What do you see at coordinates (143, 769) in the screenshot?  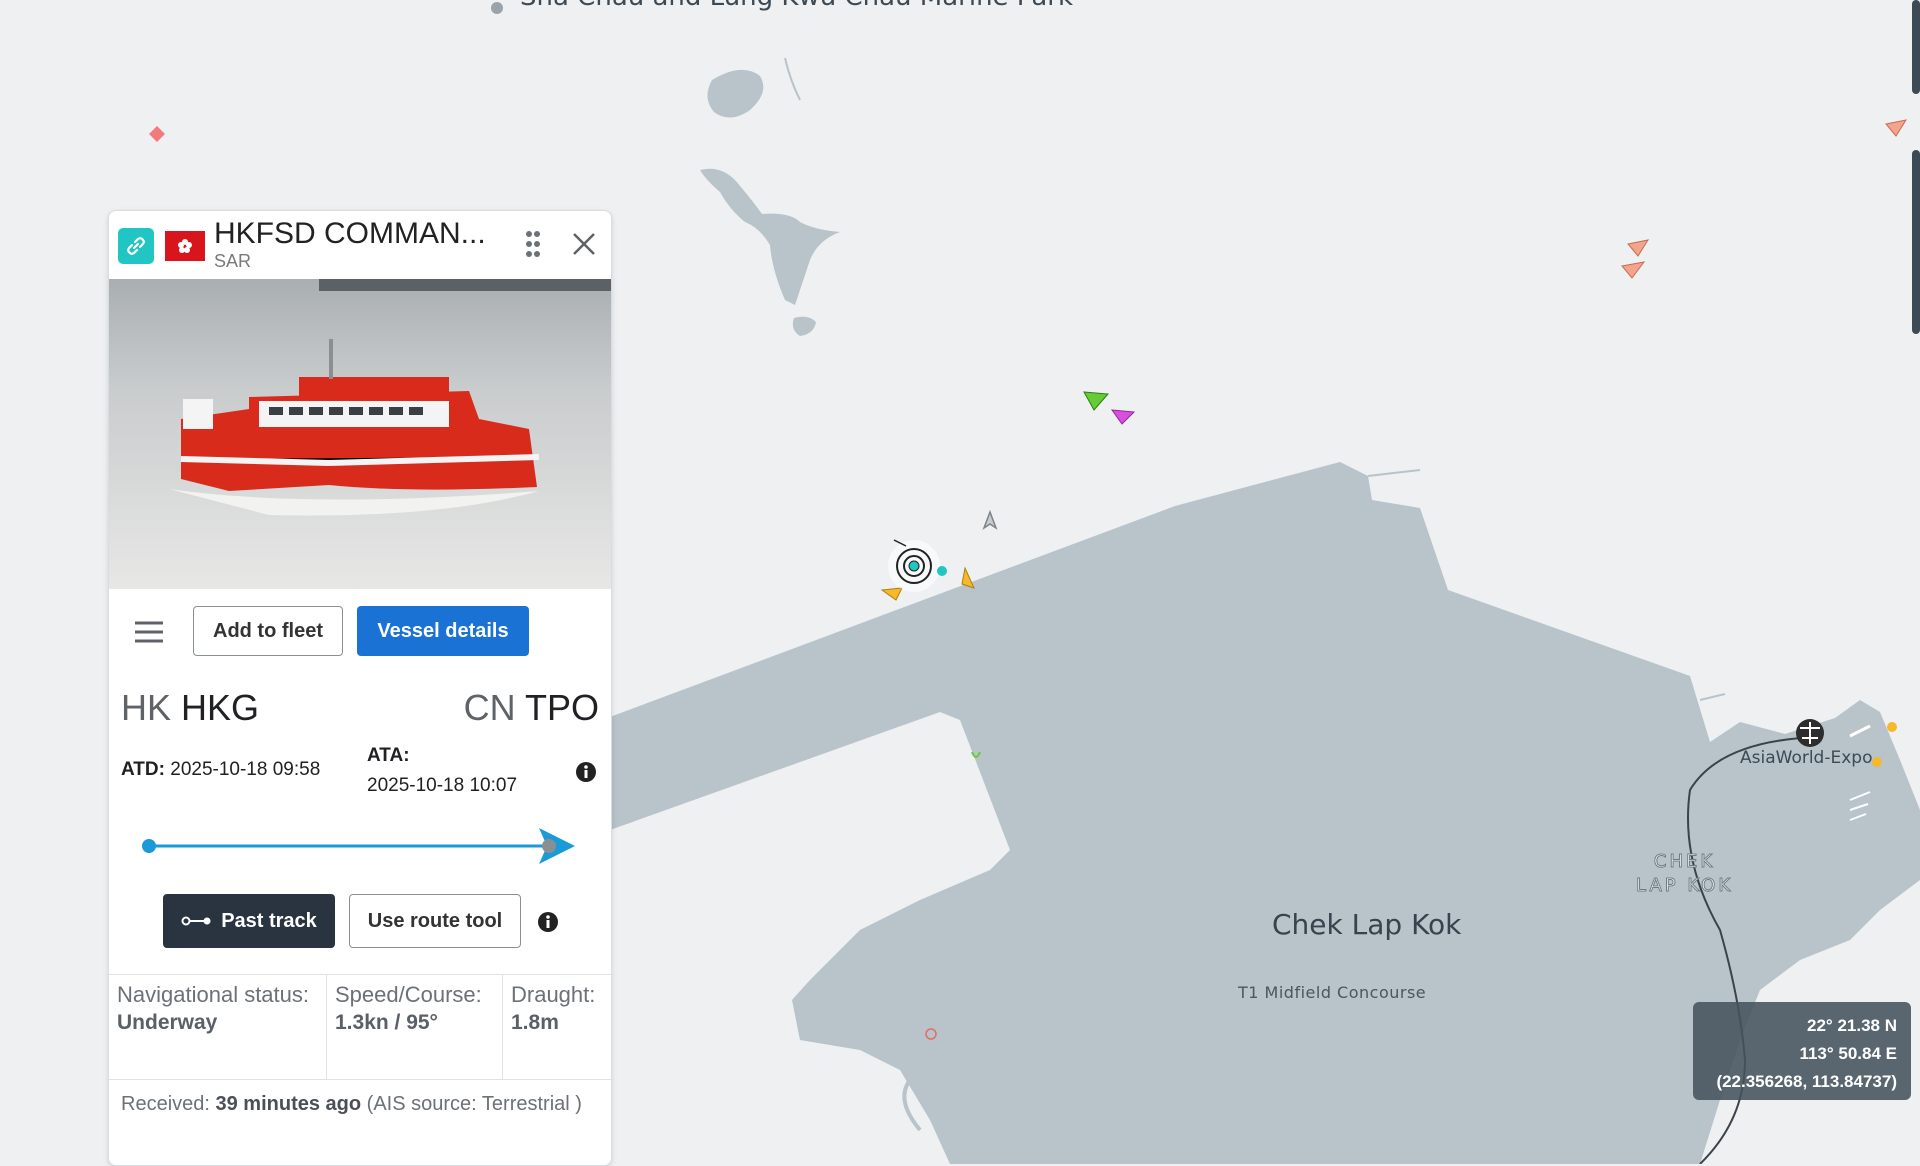 I see `atd-label: ATD:` at bounding box center [143, 769].